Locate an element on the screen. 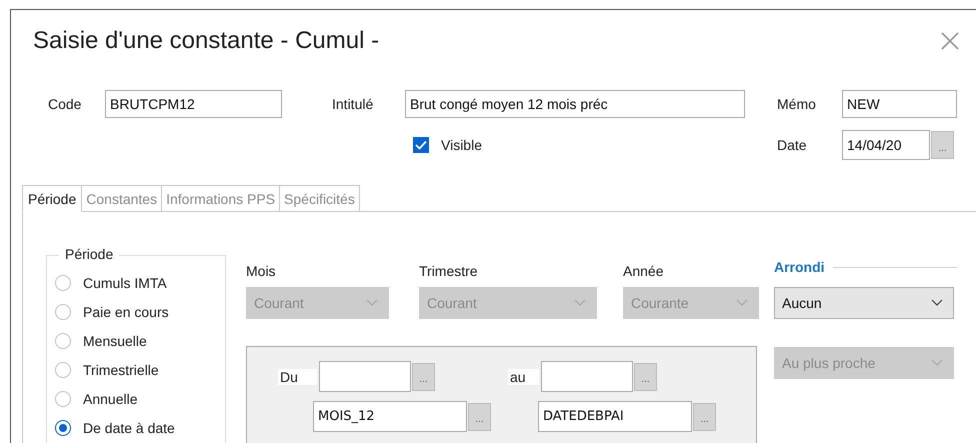 Image resolution: width=976 pixels, height=443 pixels. tab: Constantes is located at coordinates (122, 198).